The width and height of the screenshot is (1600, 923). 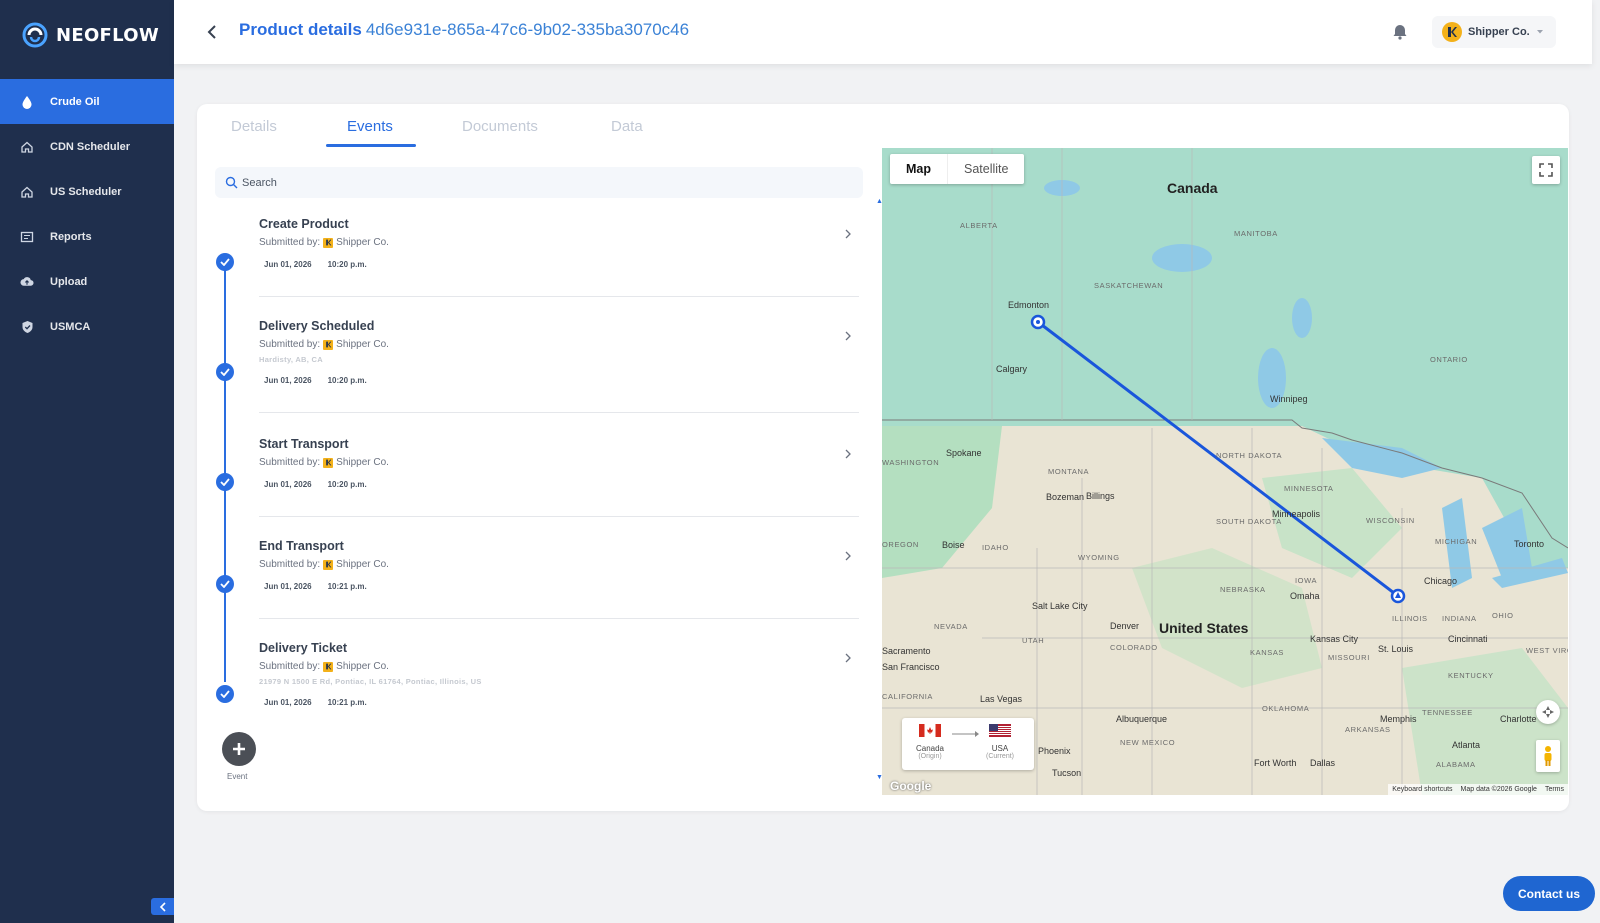 What do you see at coordinates (1000, 742) in the screenshot?
I see `legend-current: USA (Current)` at bounding box center [1000, 742].